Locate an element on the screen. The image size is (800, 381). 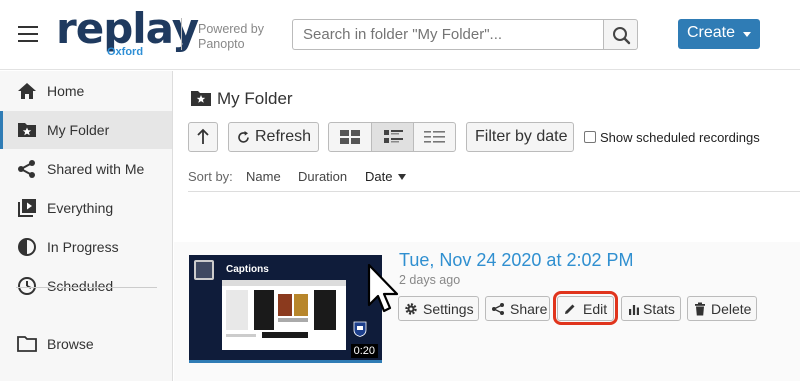
crest-icon is located at coordinates (360, 329).